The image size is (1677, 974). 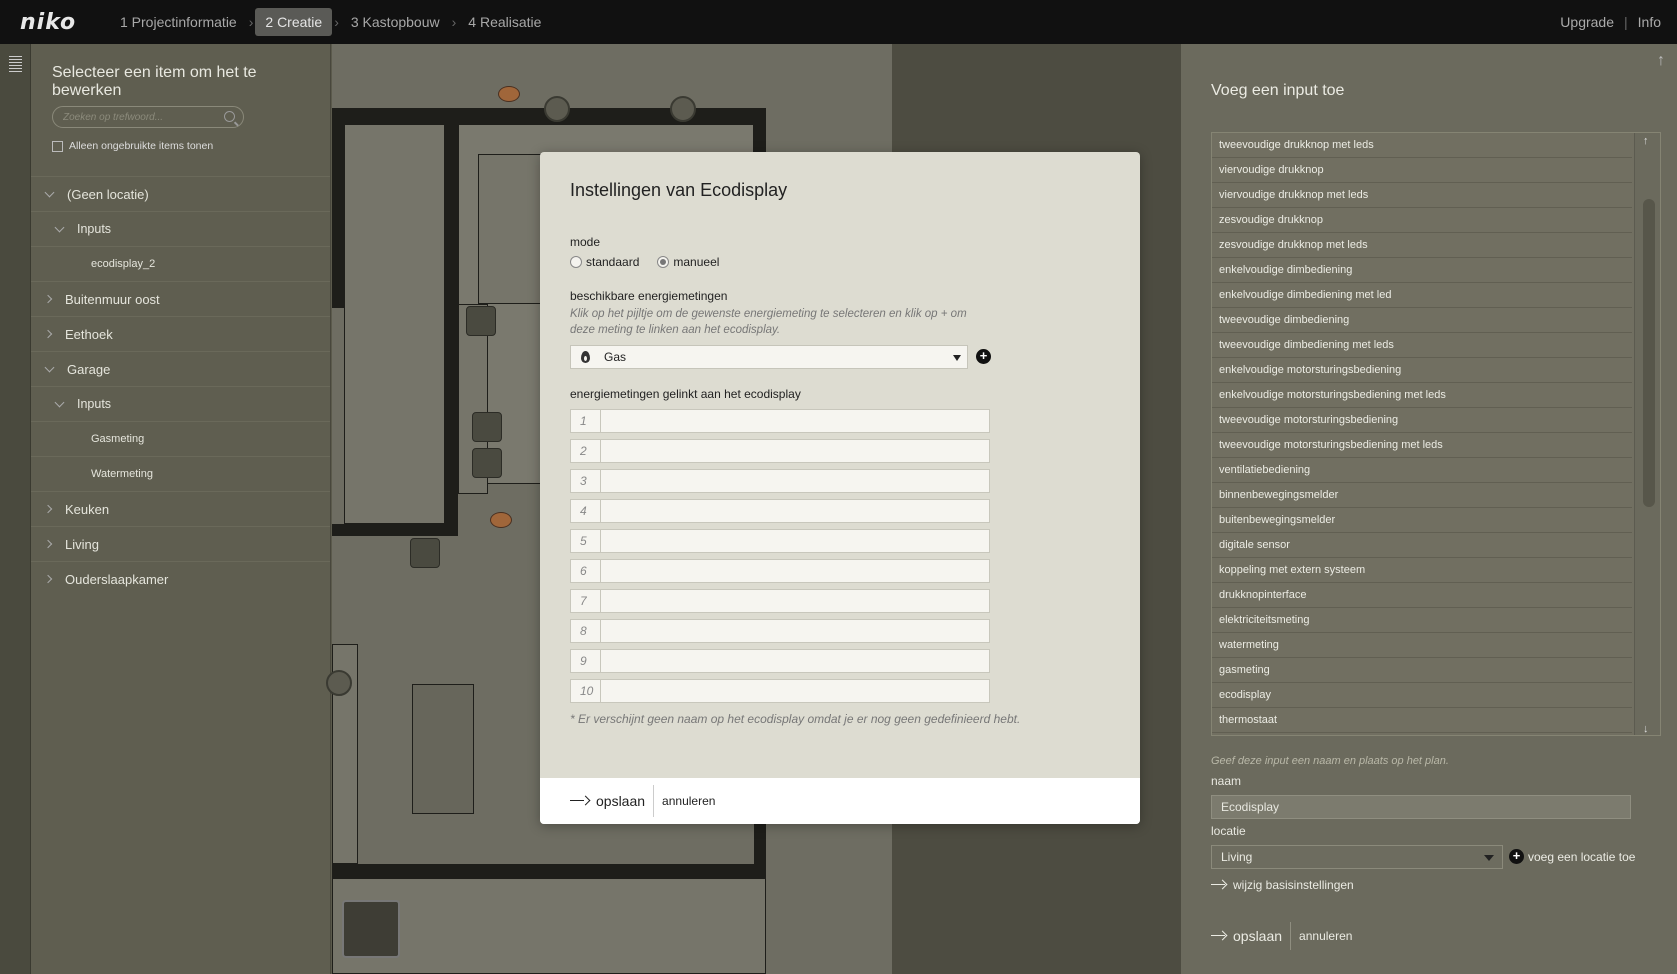 I want to click on tree-item: Eethoek, so click(x=180, y=333).